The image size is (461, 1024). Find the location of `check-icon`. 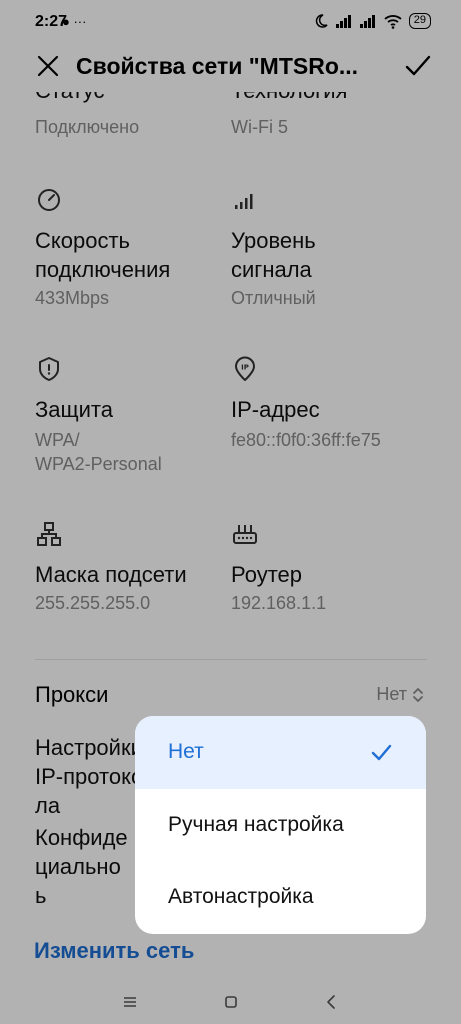

check-icon is located at coordinates (381, 752).